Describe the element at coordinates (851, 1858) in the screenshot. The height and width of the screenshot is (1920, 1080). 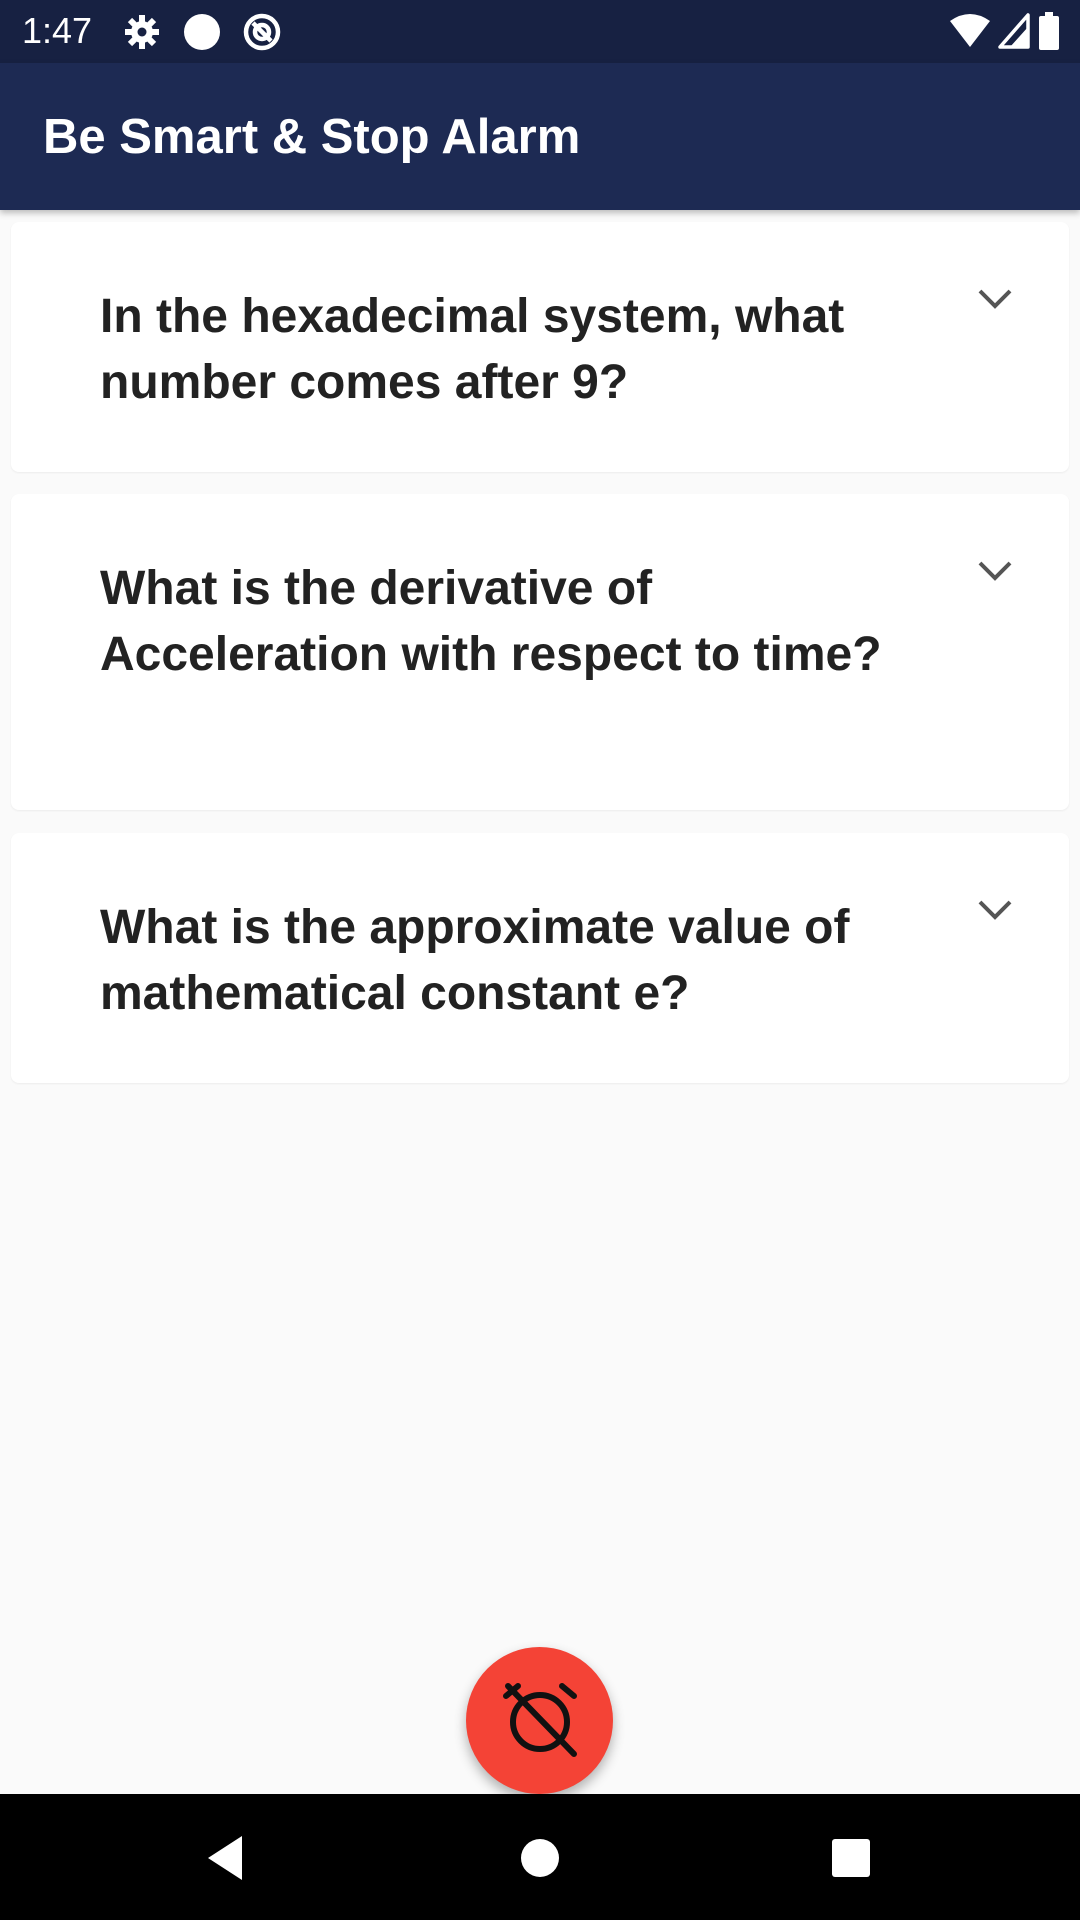
I see `recents-icon` at that location.